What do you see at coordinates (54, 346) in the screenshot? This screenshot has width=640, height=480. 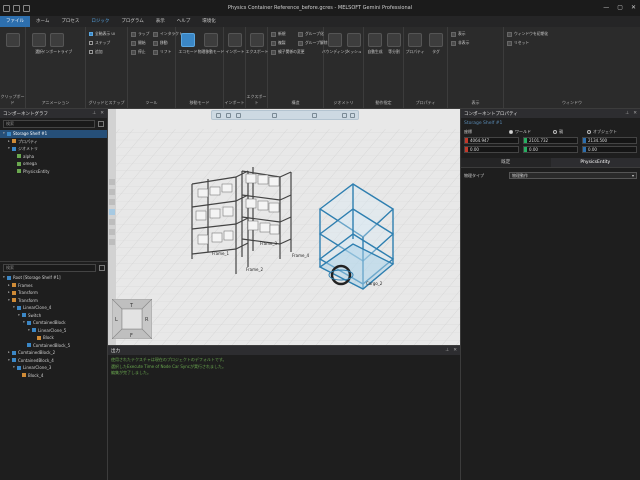 I see `tree-item: ComtainedBlock_5` at bounding box center [54, 346].